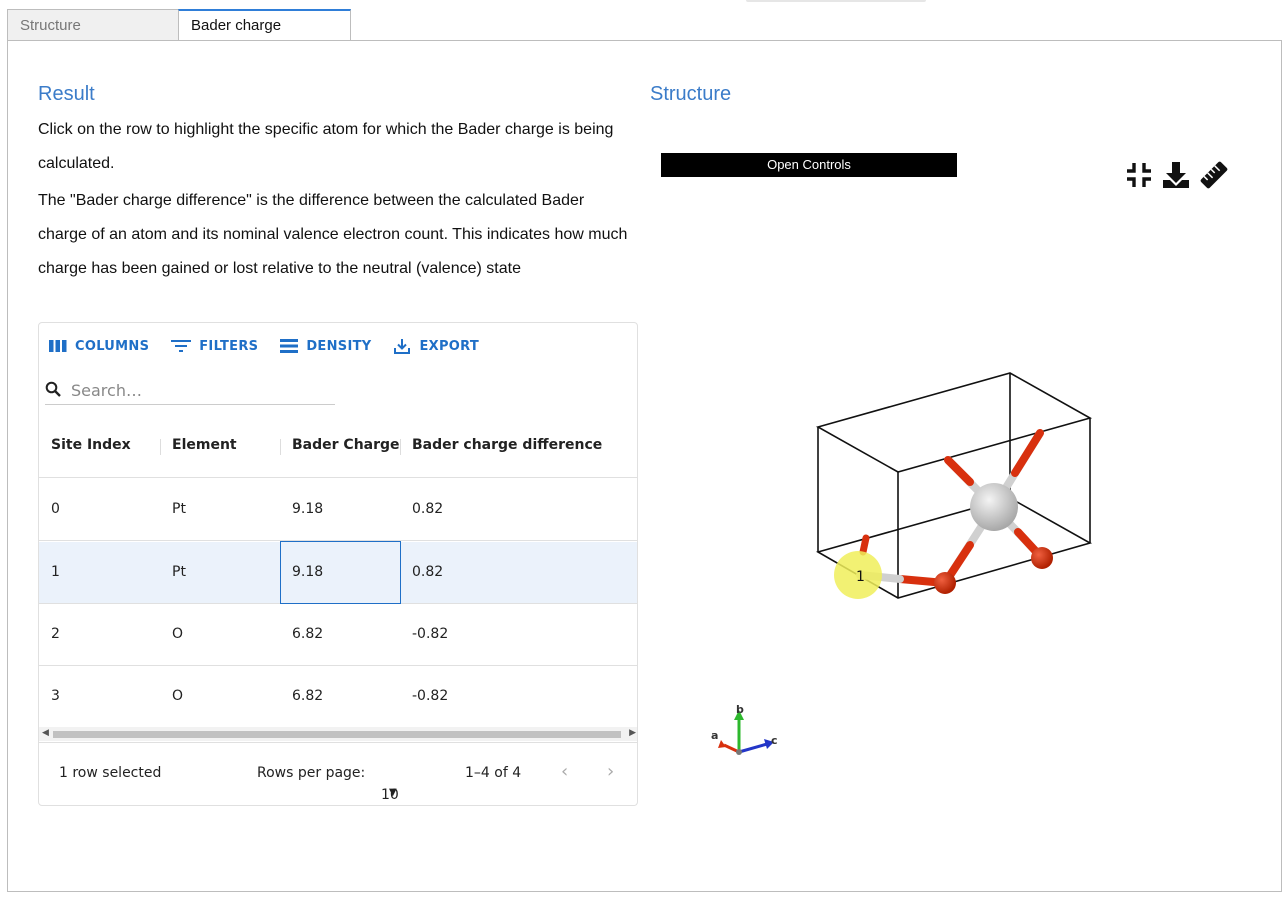  Describe the element at coordinates (58, 346) in the screenshot. I see `columns-icon` at that location.